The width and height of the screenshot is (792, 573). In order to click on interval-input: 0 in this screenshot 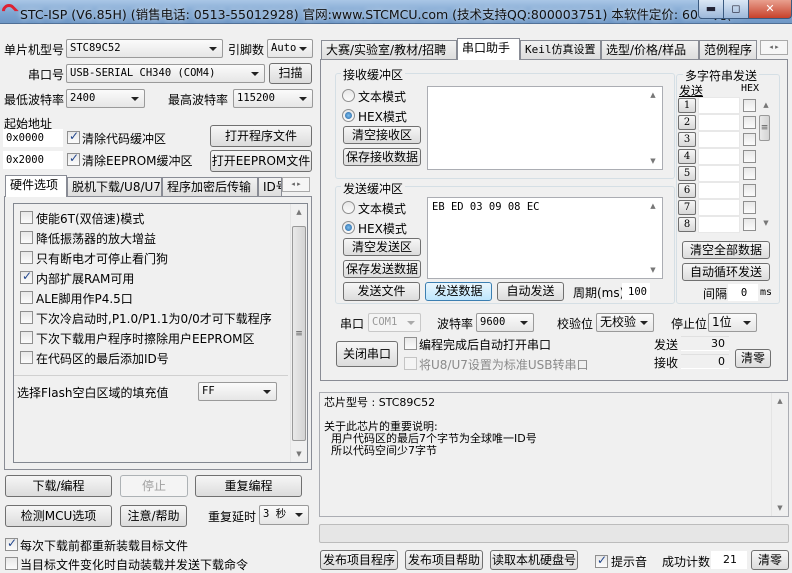, I will do `click(743, 292)`.